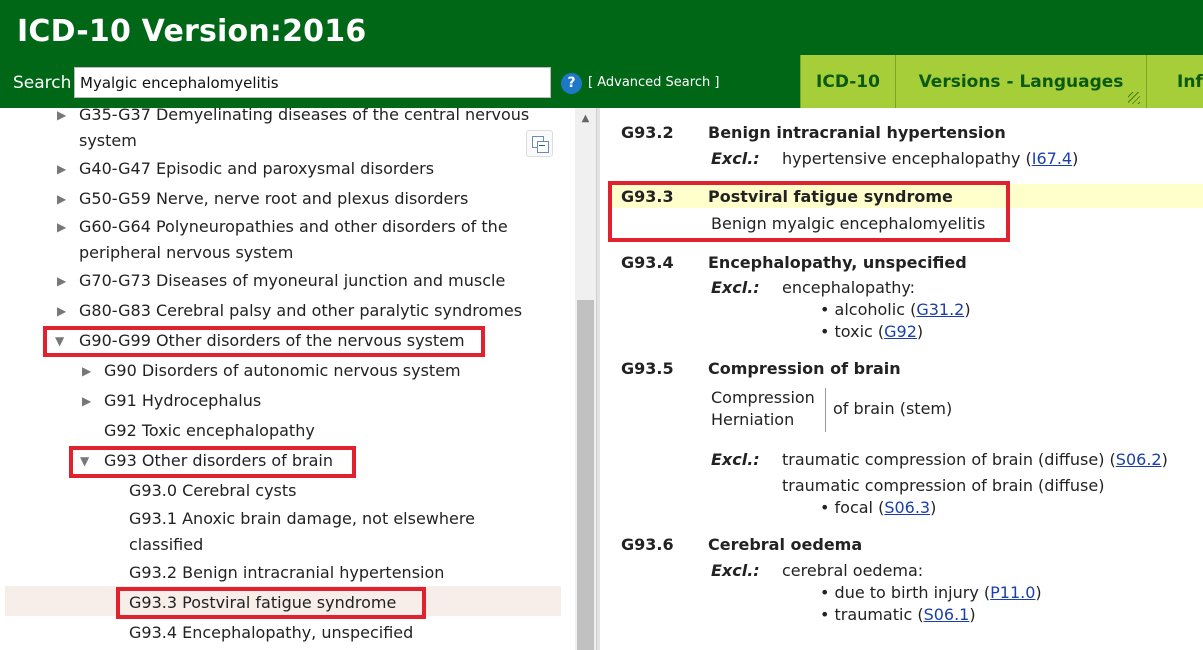  I want to click on title-g93-3: Postviral fatigue syndrome, so click(830, 196).